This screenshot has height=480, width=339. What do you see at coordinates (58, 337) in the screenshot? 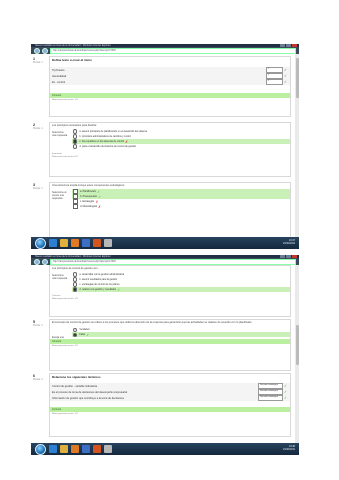
I see `answer-prompt: Escoja una` at bounding box center [58, 337].